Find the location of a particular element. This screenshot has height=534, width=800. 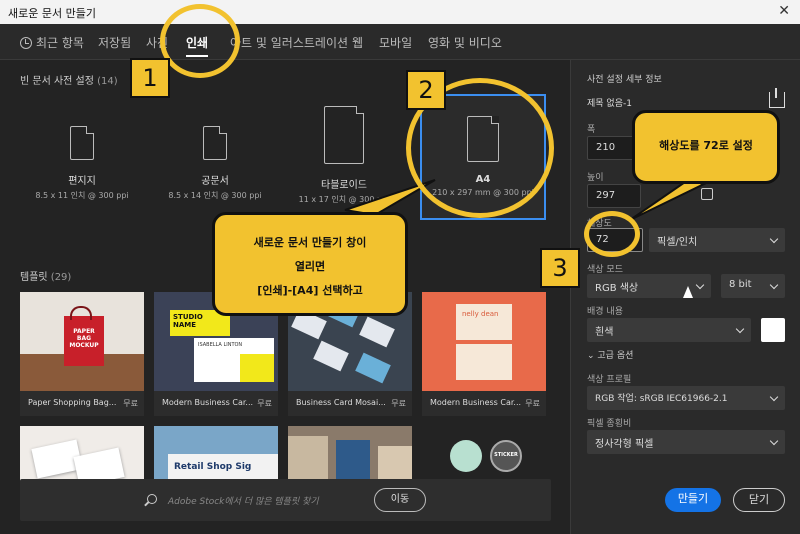

search-icon is located at coordinates (152, 499).